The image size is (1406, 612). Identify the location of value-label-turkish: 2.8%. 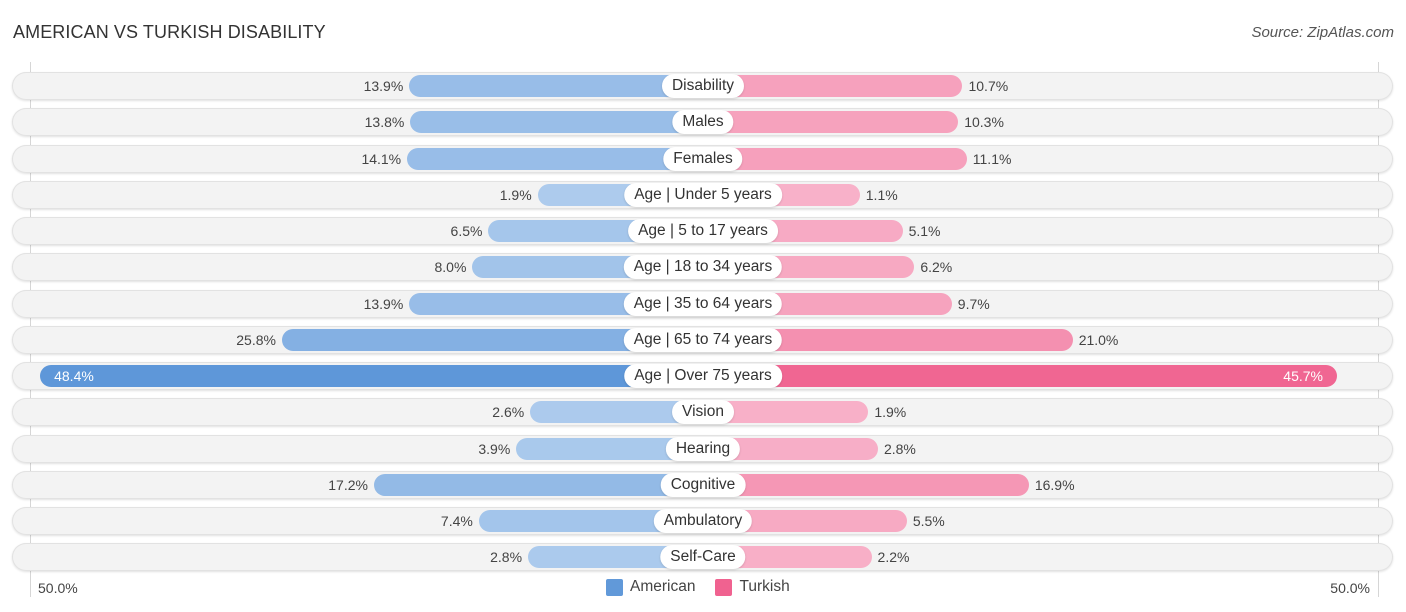
(899, 448).